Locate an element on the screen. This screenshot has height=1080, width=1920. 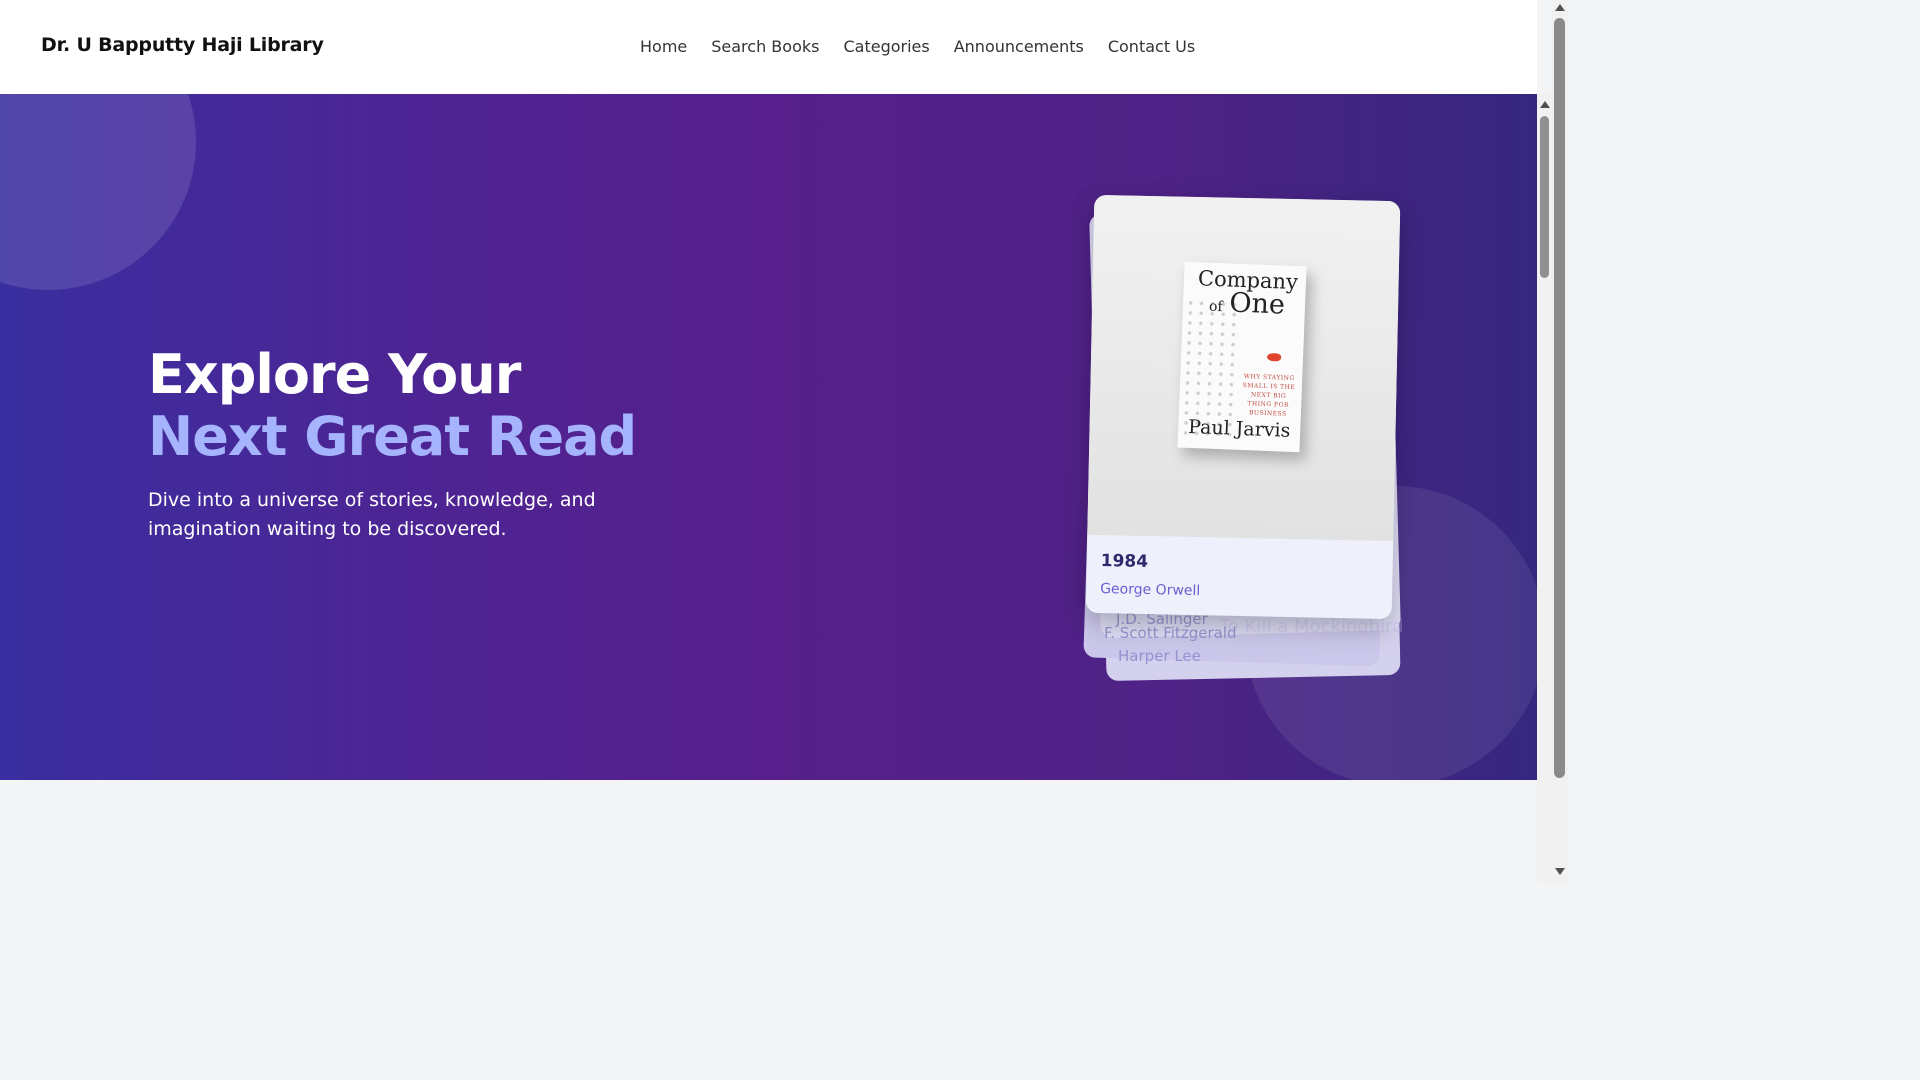
scroll-down-arrow-icon is located at coordinates (1560, 871).